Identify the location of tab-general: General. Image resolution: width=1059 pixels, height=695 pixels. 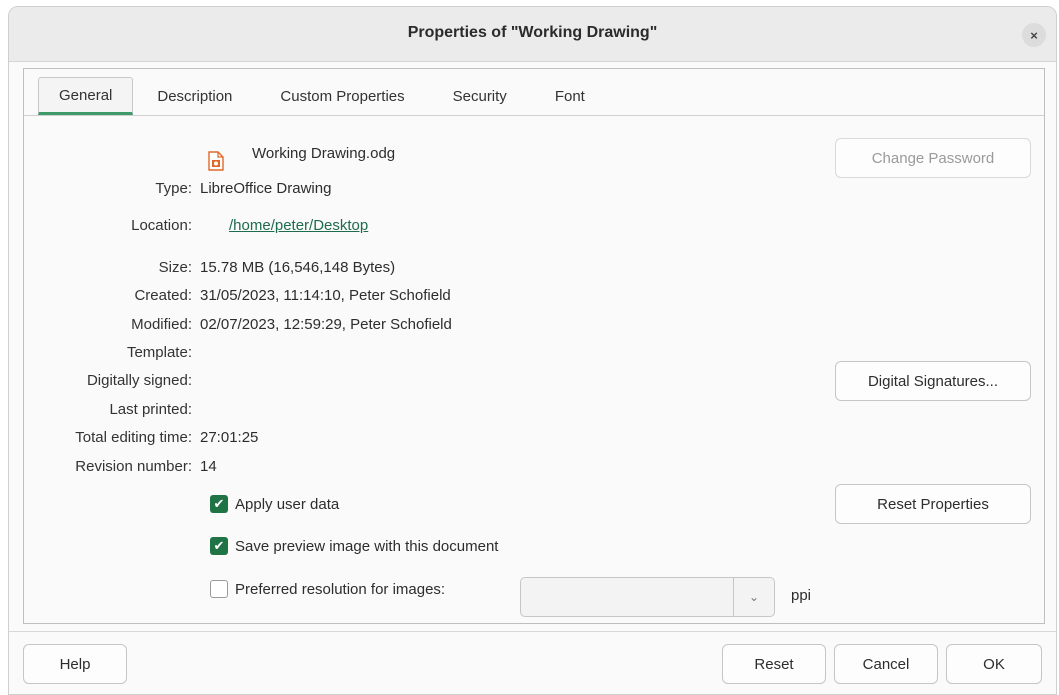
(86, 96).